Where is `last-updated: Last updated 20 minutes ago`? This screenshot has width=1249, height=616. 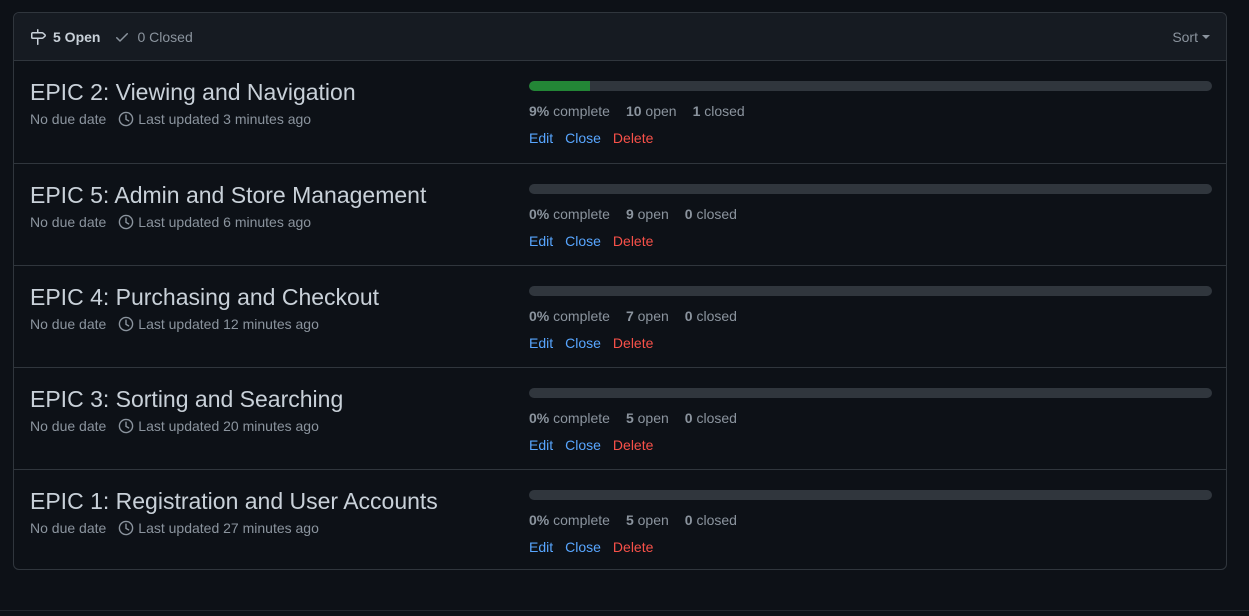 last-updated: Last updated 20 minutes ago is located at coordinates (228, 426).